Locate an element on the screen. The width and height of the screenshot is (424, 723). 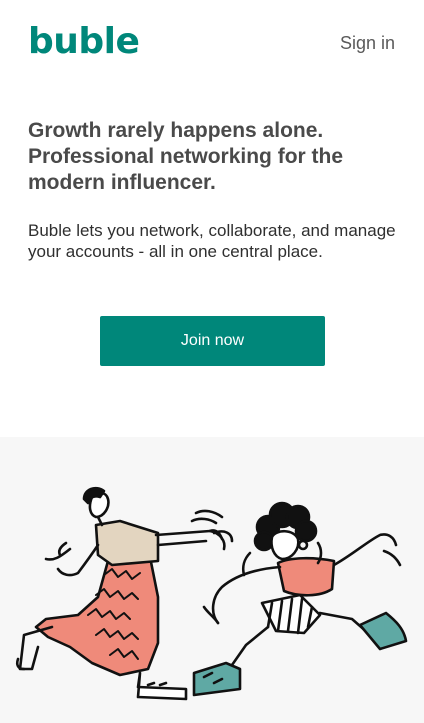
brand-logo: buble is located at coordinates (84, 42).